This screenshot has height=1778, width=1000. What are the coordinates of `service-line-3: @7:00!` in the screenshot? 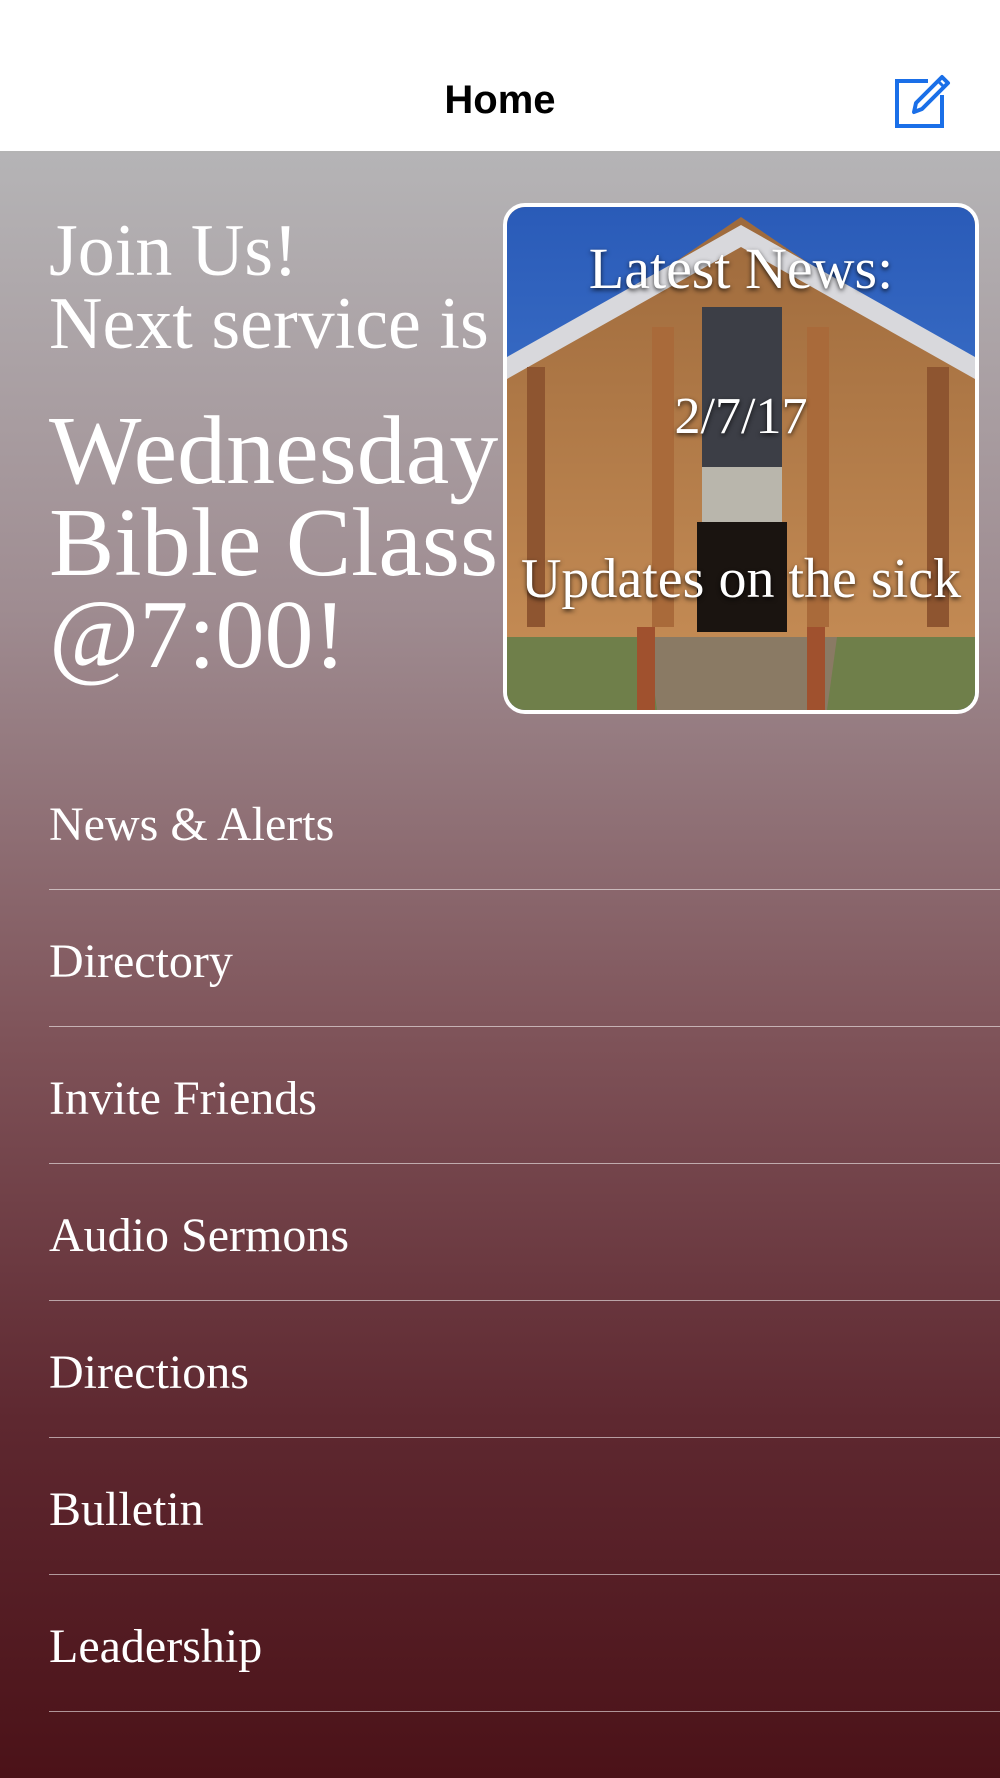 It's located at (198, 635).